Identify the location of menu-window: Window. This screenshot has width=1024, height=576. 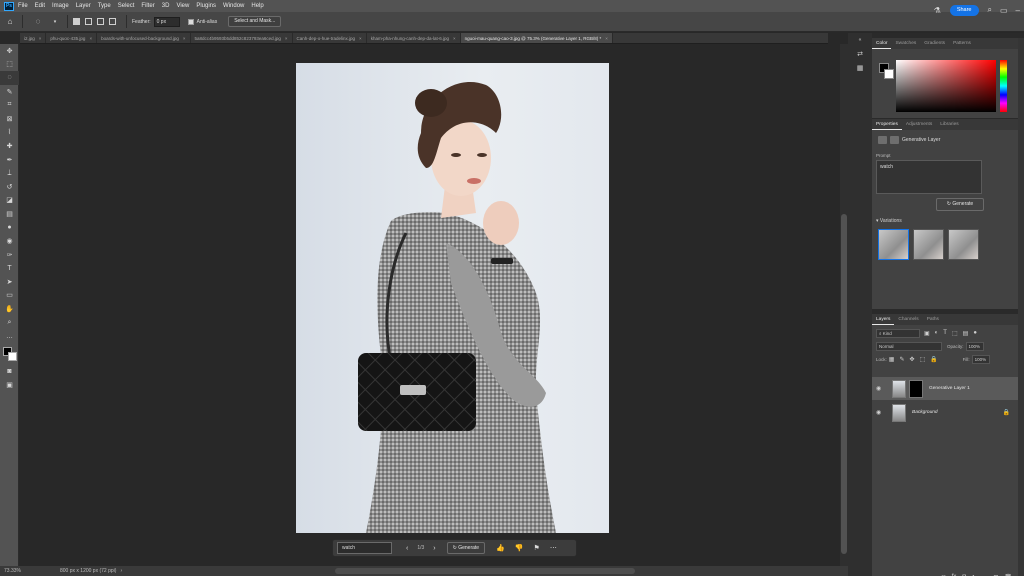
(233, 6).